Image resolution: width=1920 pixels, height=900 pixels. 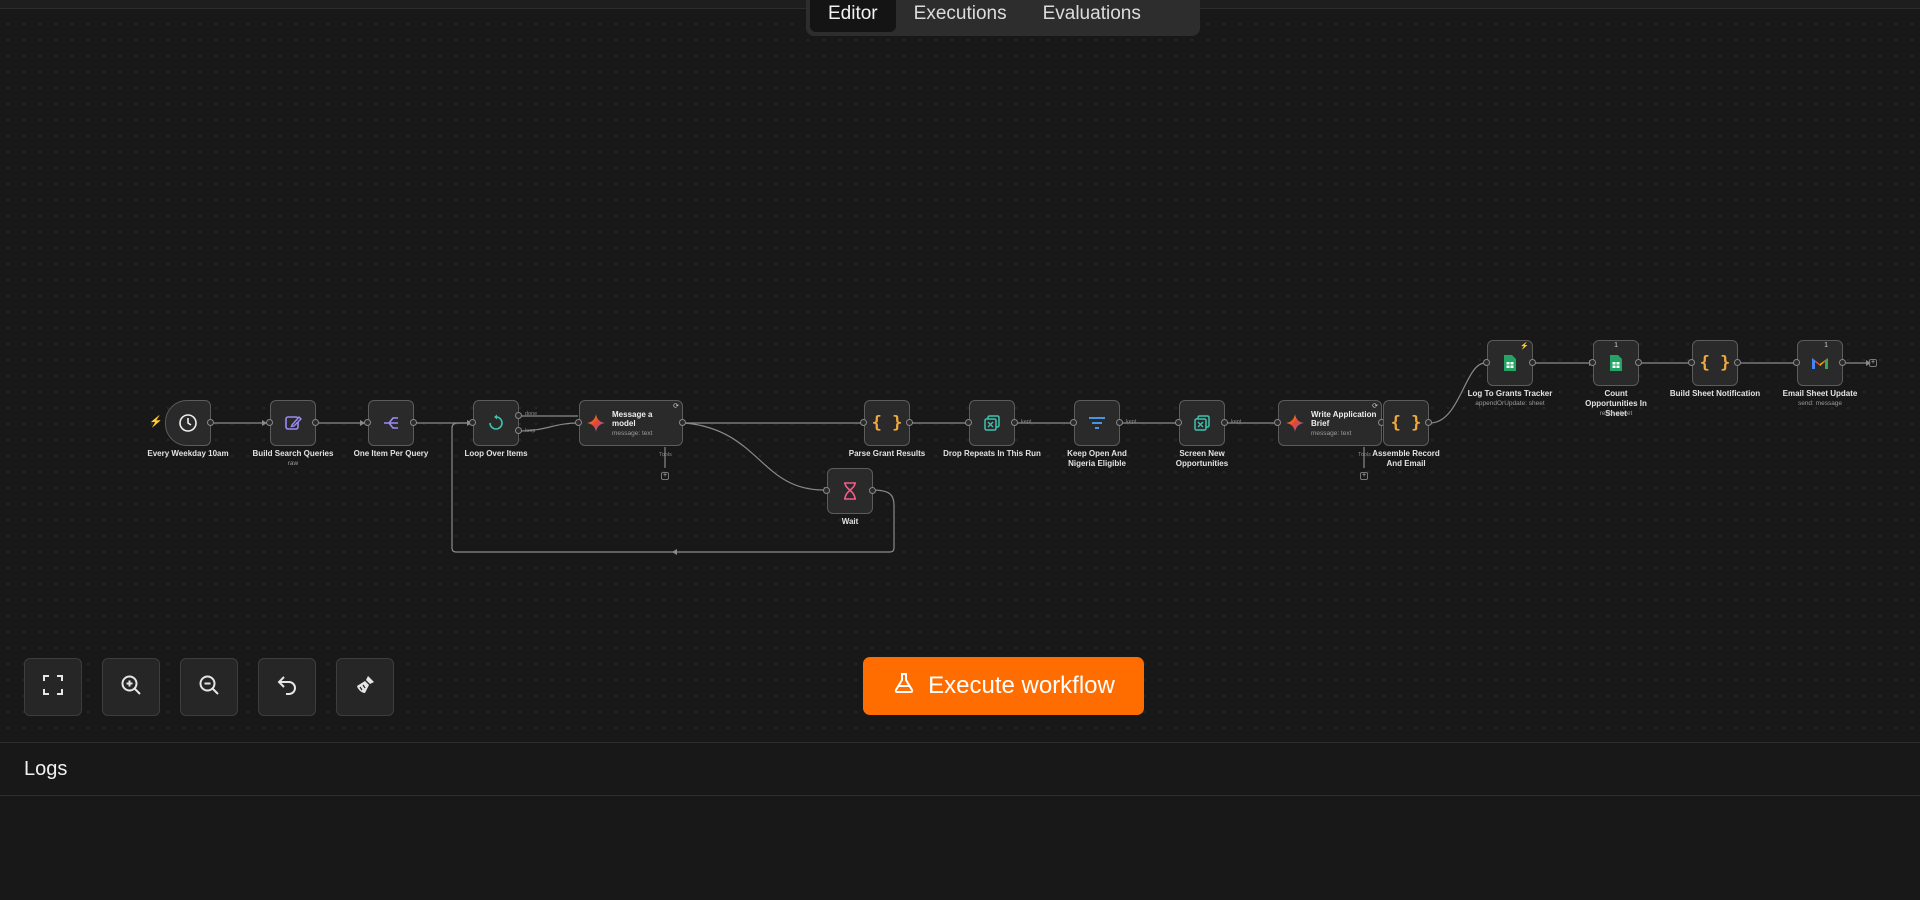 What do you see at coordinates (518, 430) in the screenshot?
I see `loop-port` at bounding box center [518, 430].